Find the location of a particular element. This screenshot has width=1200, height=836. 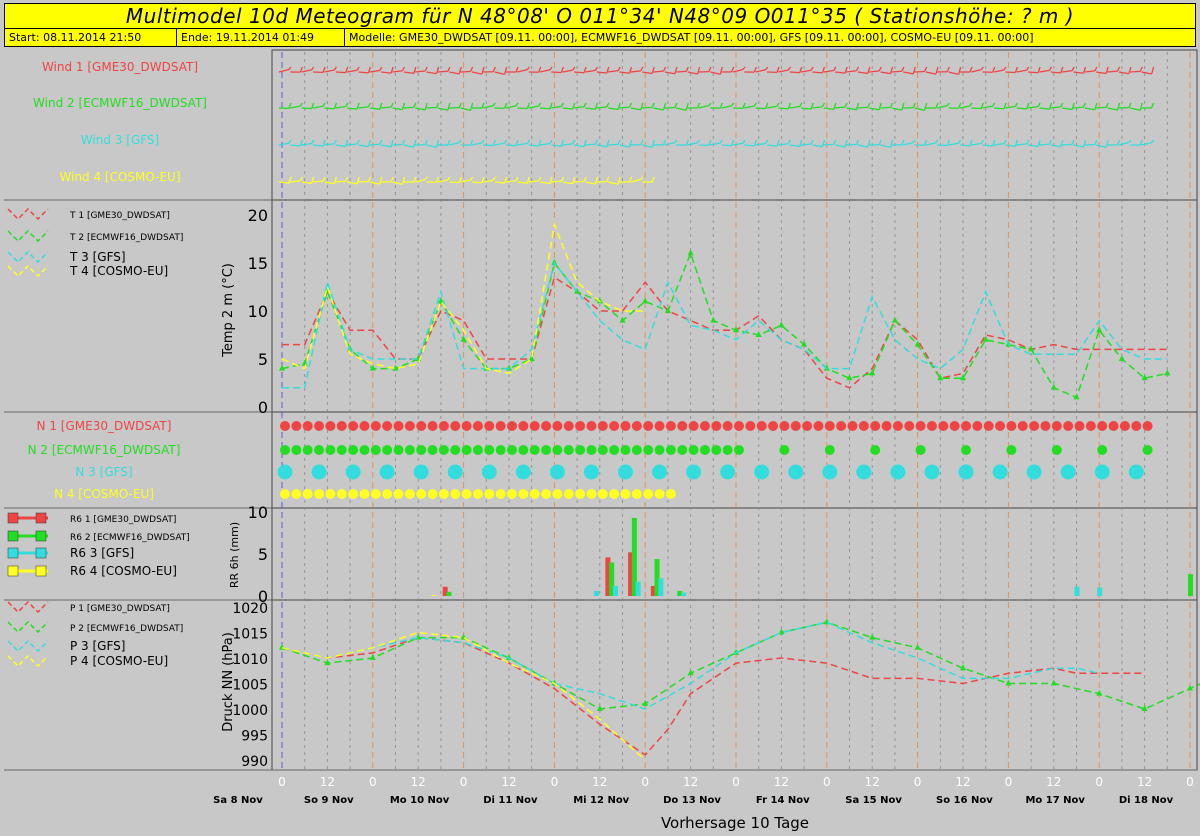

temp-legend-label: T 2 [ECMWF16_DWDSAT] is located at coordinates (126, 238).